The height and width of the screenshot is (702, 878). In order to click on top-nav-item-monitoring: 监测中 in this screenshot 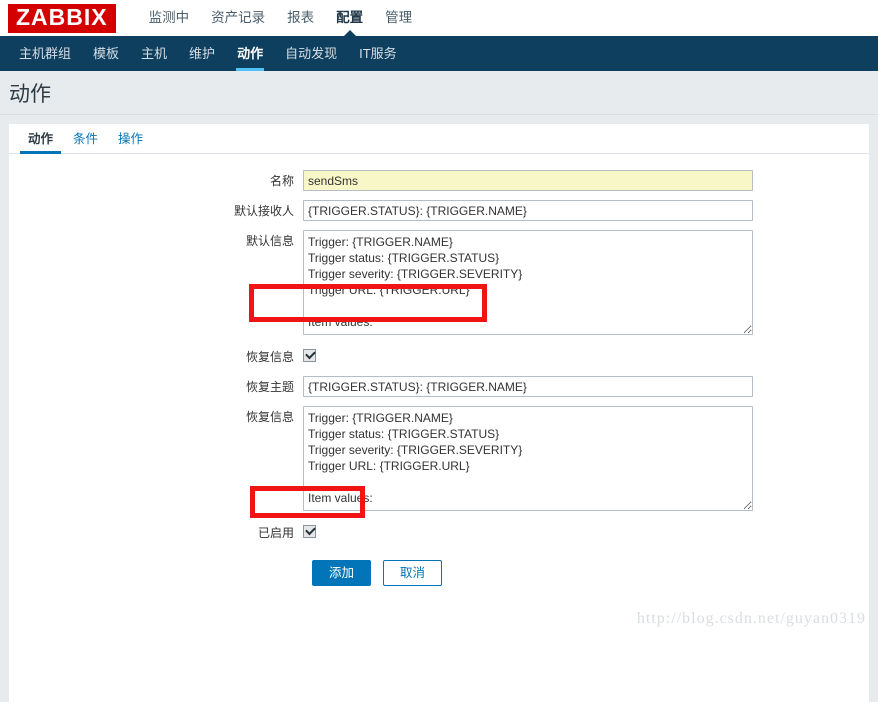, I will do `click(169, 18)`.